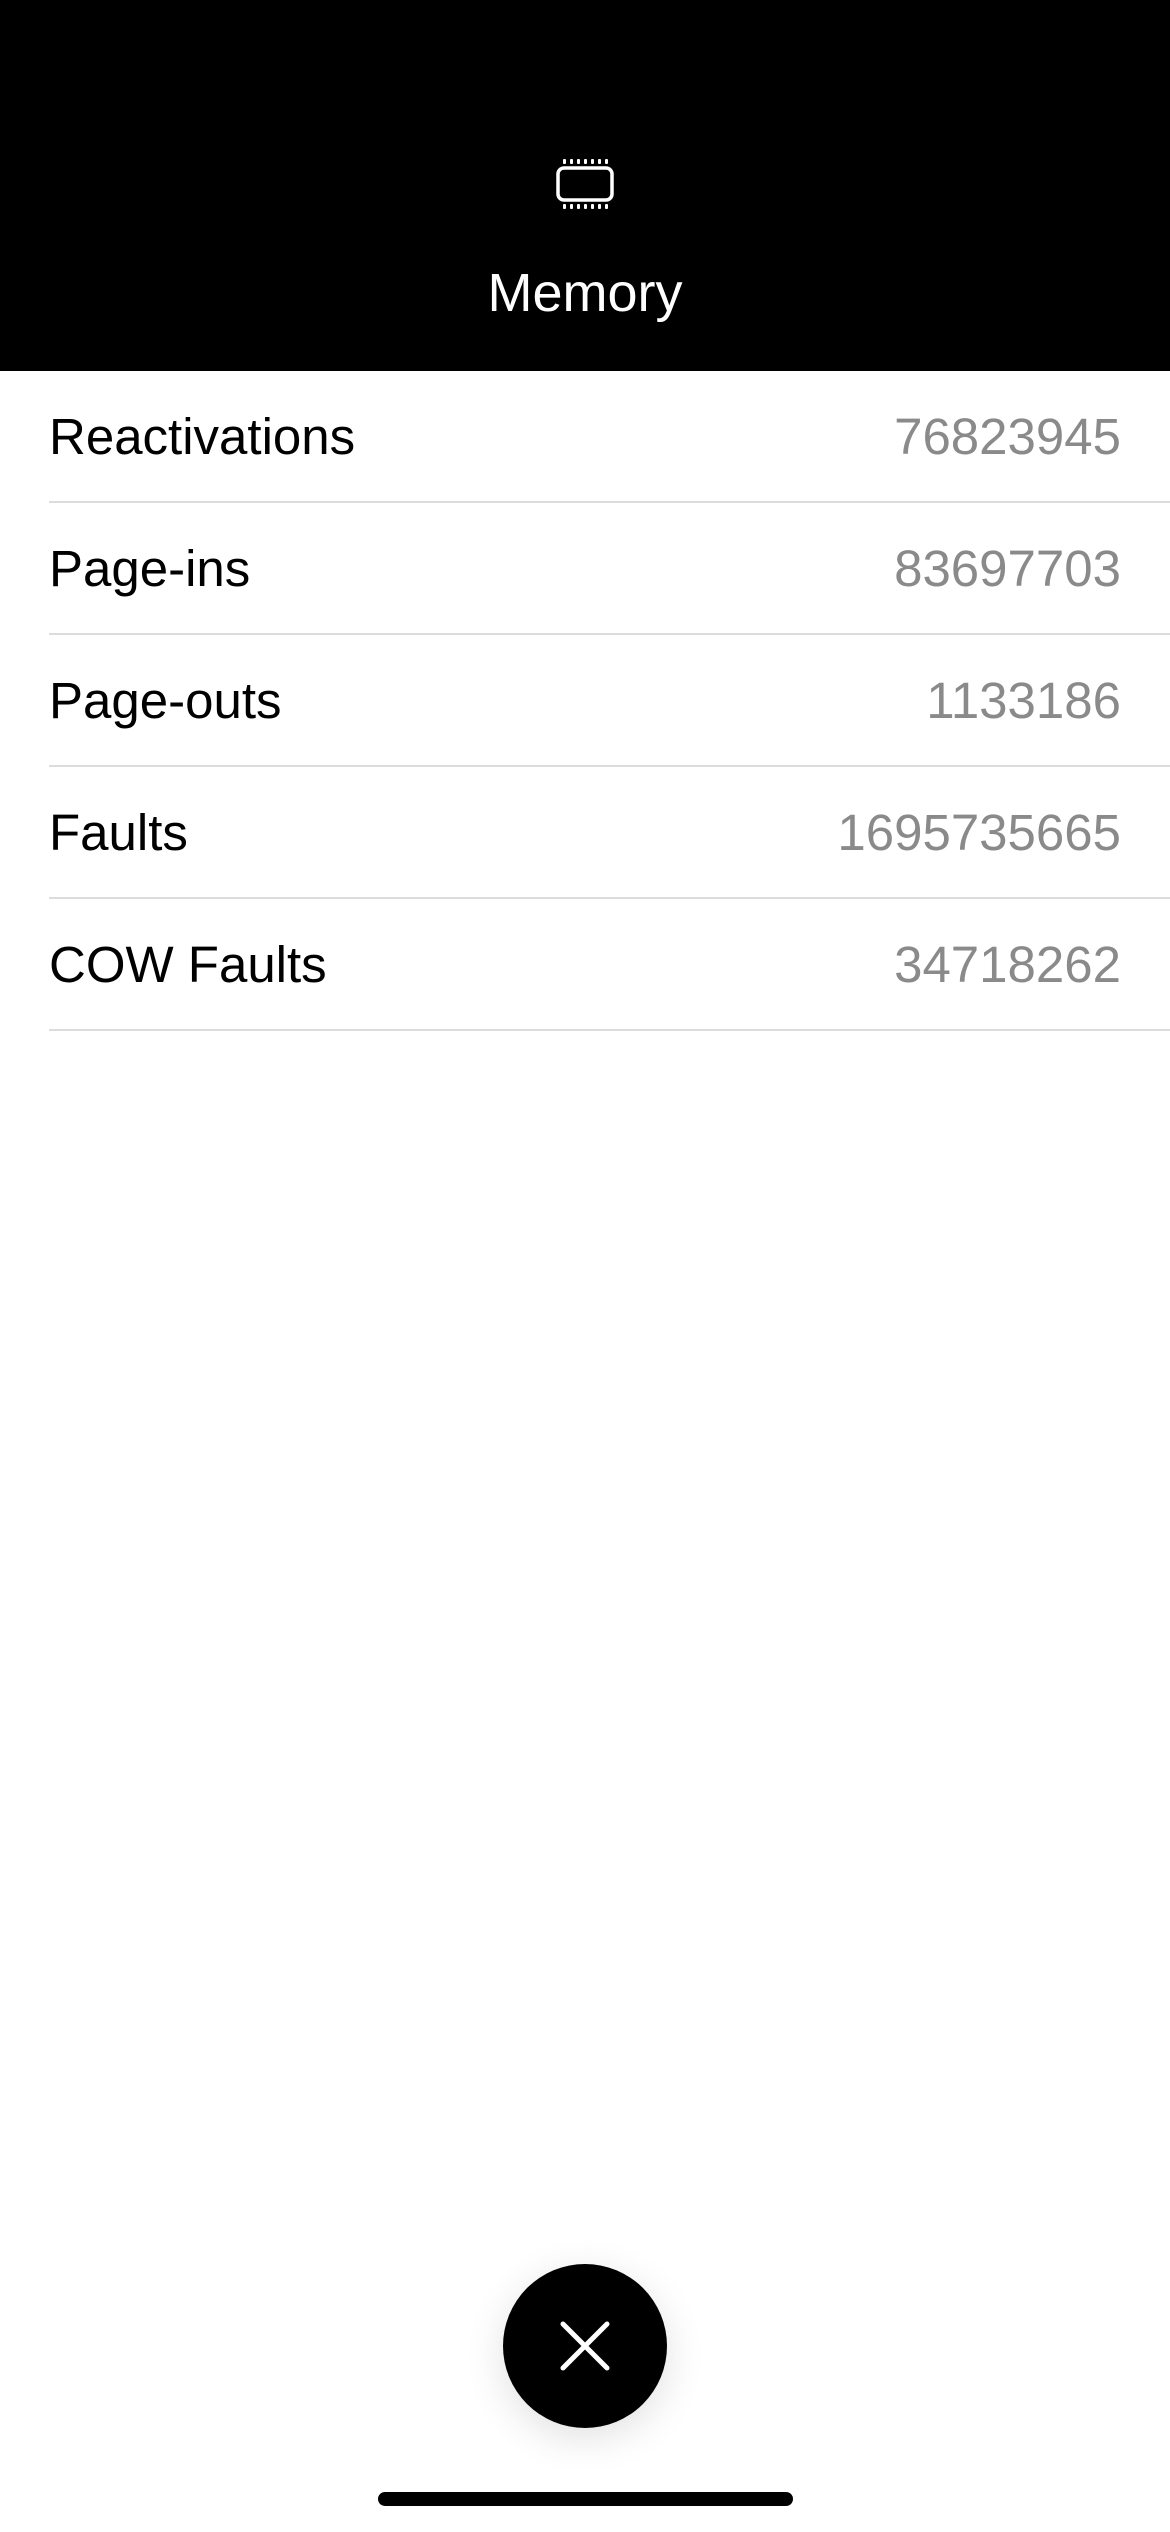 This screenshot has width=1170, height=2532. I want to click on close-icon, so click(585, 2346).